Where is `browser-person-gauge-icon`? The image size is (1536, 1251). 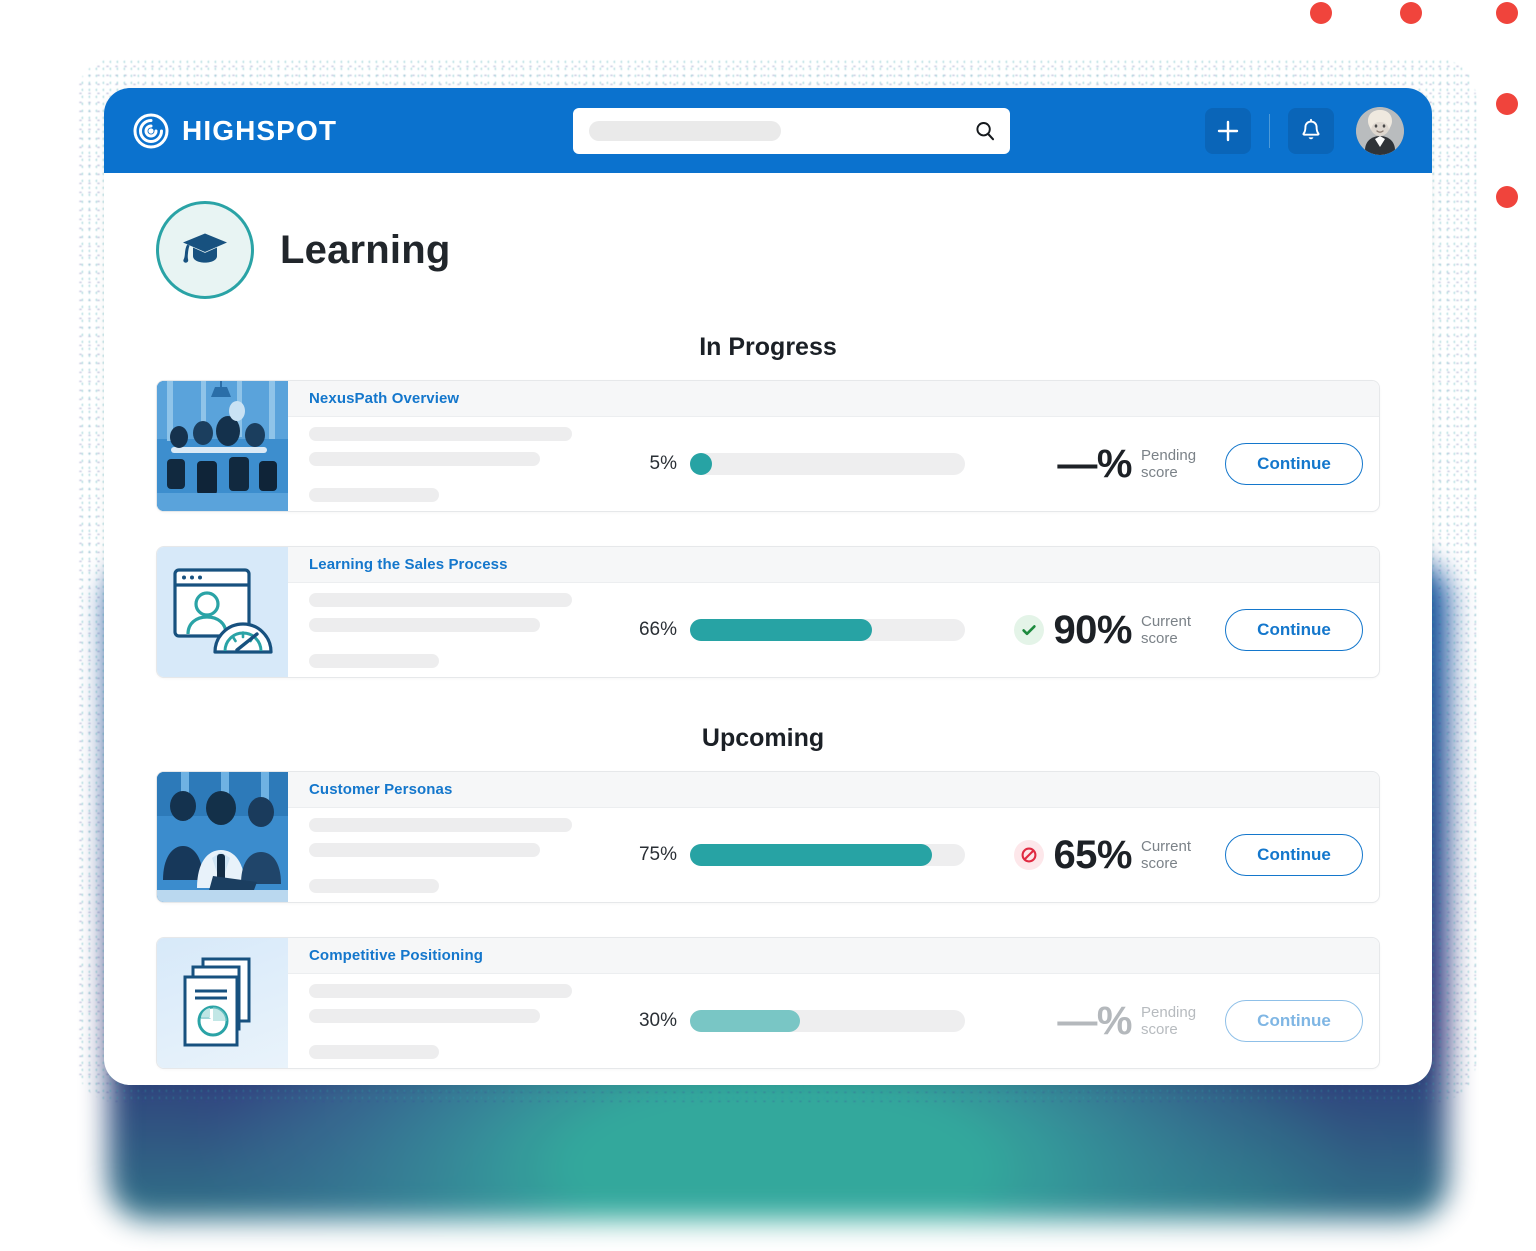 browser-person-gauge-icon is located at coordinates (222, 611).